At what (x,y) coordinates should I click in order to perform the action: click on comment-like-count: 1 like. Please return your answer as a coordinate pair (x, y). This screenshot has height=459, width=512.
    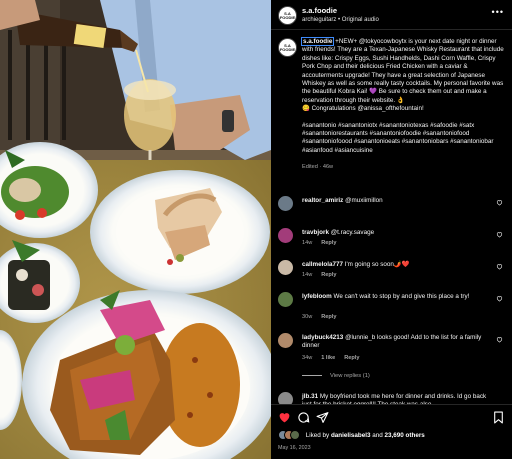
    Looking at the image, I should click on (328, 358).